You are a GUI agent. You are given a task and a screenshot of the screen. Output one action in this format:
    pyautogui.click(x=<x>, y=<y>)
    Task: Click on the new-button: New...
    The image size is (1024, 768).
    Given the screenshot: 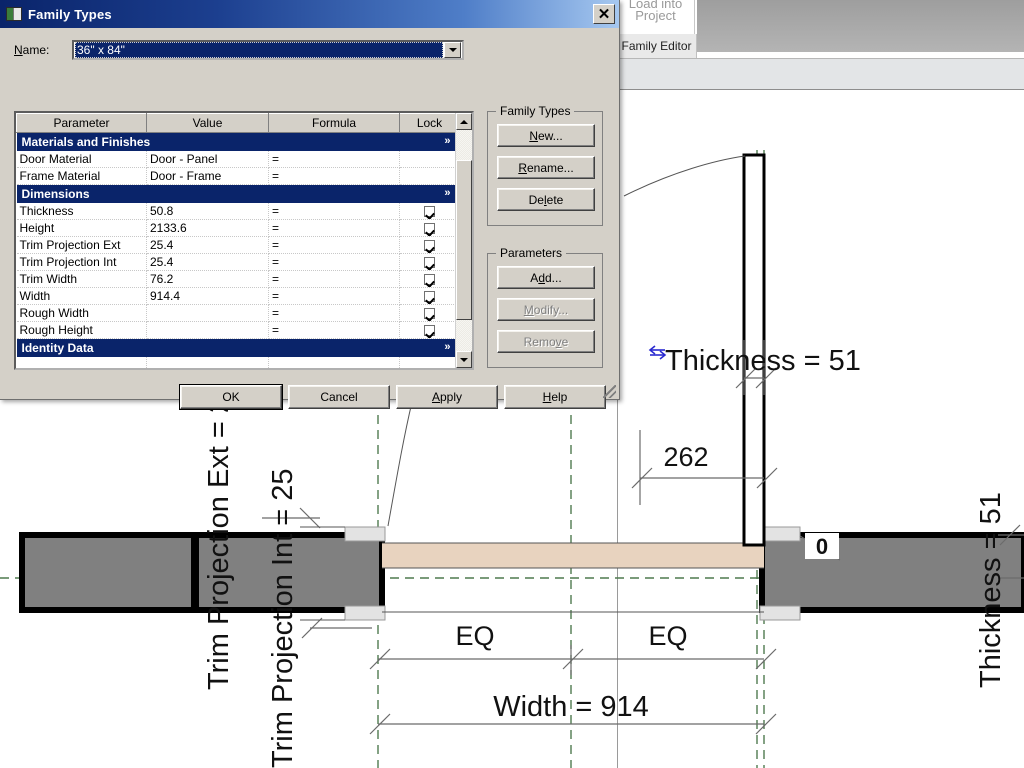 What is the action you would take?
    pyautogui.click(x=546, y=135)
    